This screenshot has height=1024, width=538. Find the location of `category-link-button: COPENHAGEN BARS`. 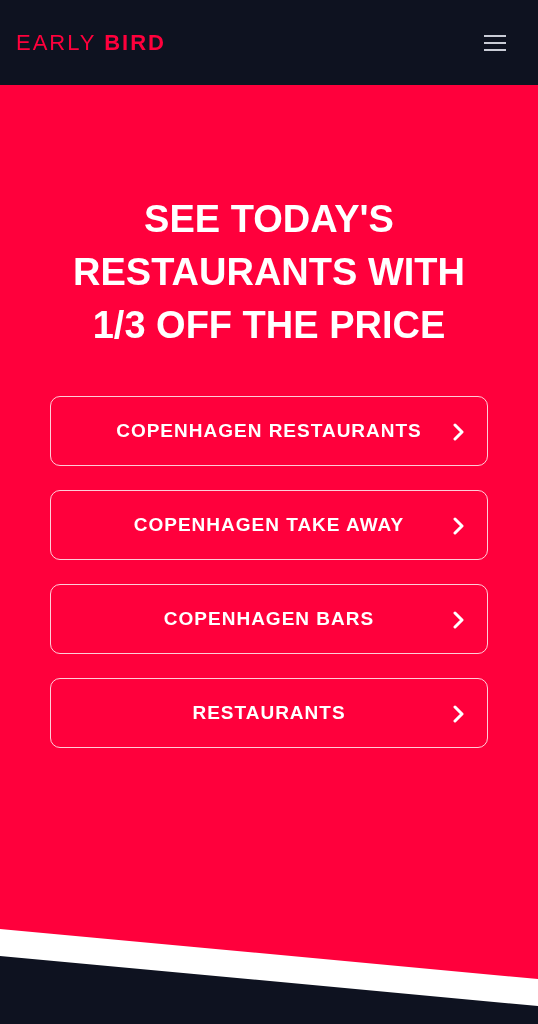

category-link-button: COPENHAGEN BARS is located at coordinates (269, 619).